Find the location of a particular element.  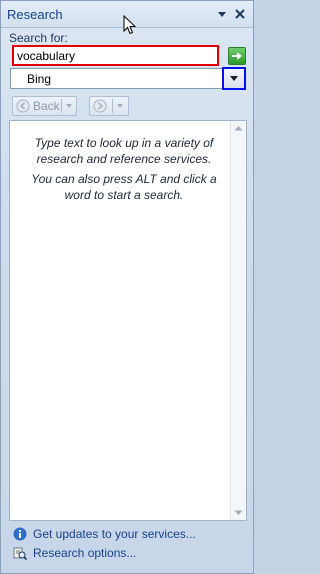

forward-button is located at coordinates (109, 106).